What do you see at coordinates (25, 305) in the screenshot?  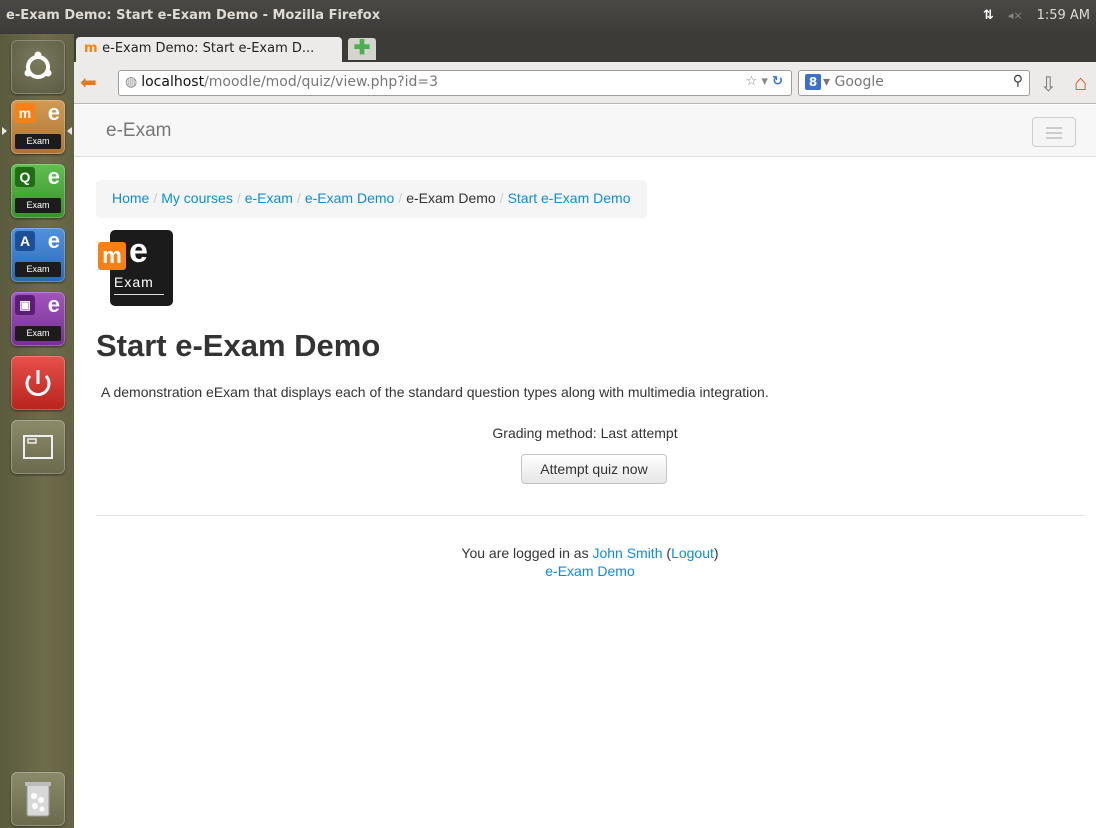 I see `tv-icon: ▣` at bounding box center [25, 305].